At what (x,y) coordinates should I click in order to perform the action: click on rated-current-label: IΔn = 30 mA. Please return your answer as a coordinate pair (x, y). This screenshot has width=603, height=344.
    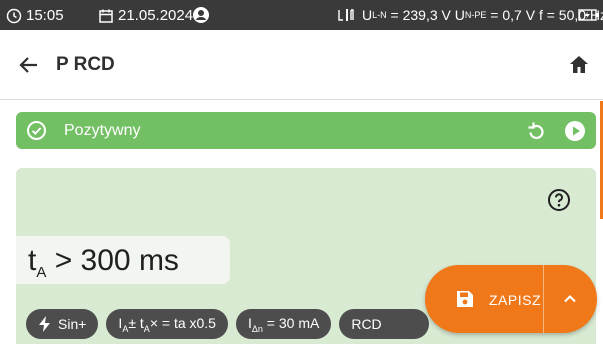
    Looking at the image, I should click on (283, 324).